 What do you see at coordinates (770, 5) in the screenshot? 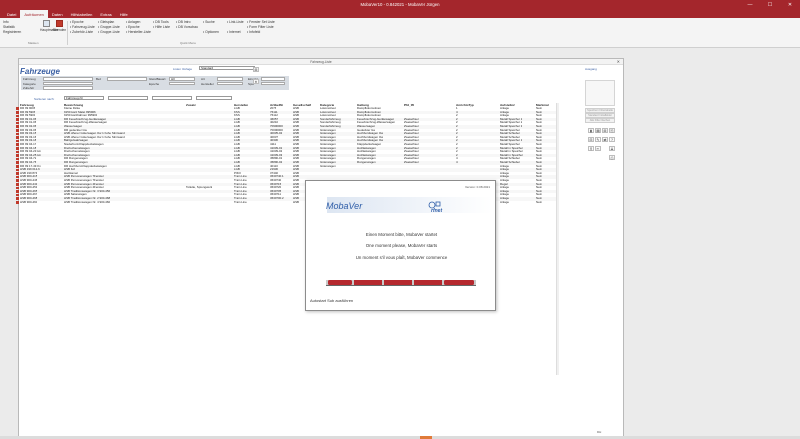
I see `maximize-button: ☐` at bounding box center [770, 5].